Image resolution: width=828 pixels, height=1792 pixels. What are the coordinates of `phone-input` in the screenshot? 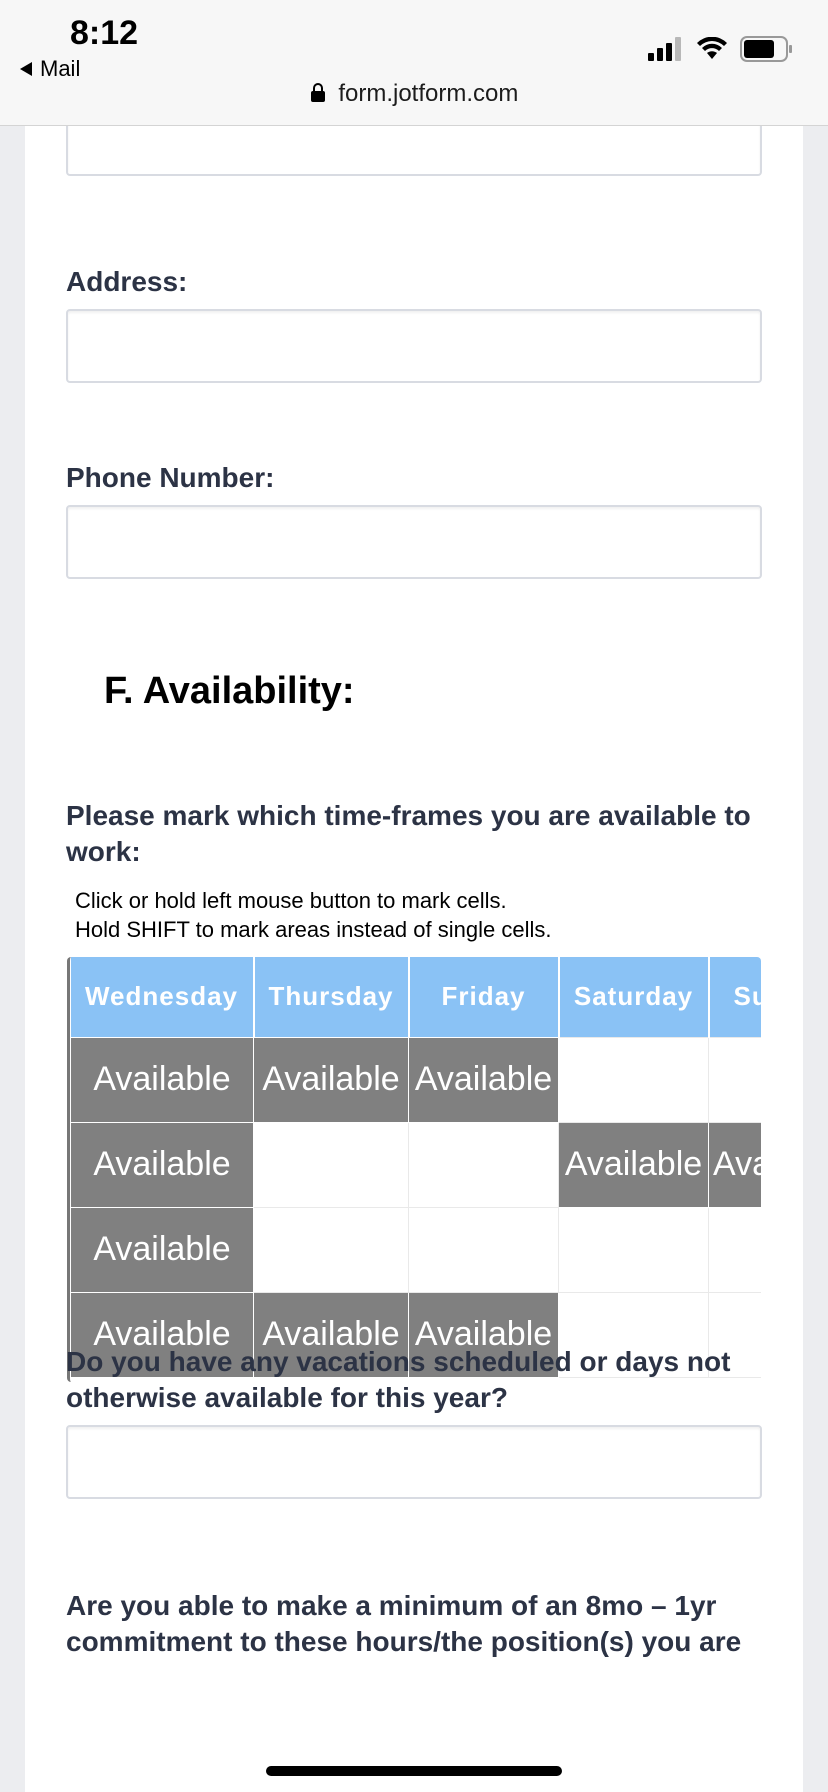 It's located at (414, 542).